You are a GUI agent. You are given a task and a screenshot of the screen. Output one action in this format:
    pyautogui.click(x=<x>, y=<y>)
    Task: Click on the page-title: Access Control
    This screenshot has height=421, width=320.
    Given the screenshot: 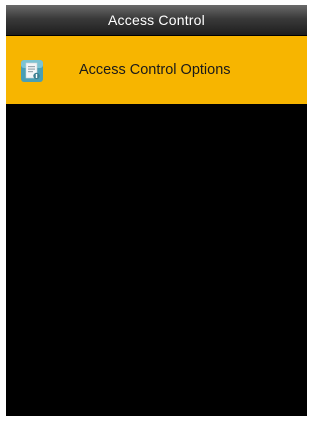 What is the action you would take?
    pyautogui.click(x=156, y=20)
    